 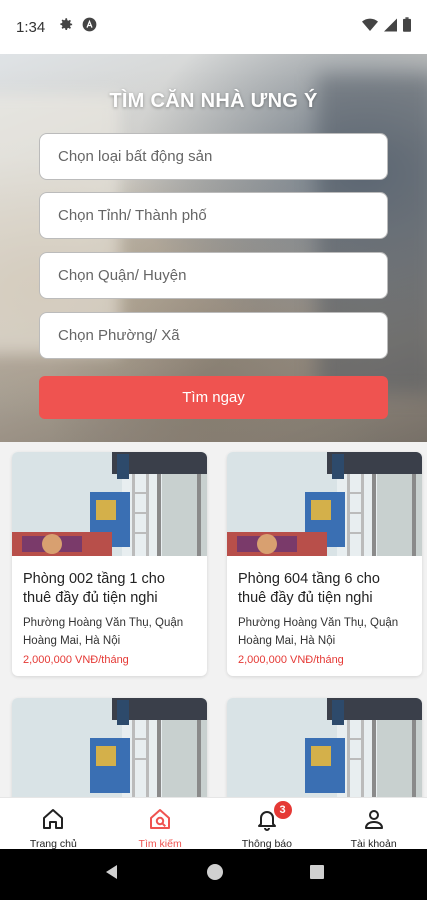 What do you see at coordinates (407, 27) in the screenshot?
I see `battery-icon` at bounding box center [407, 27].